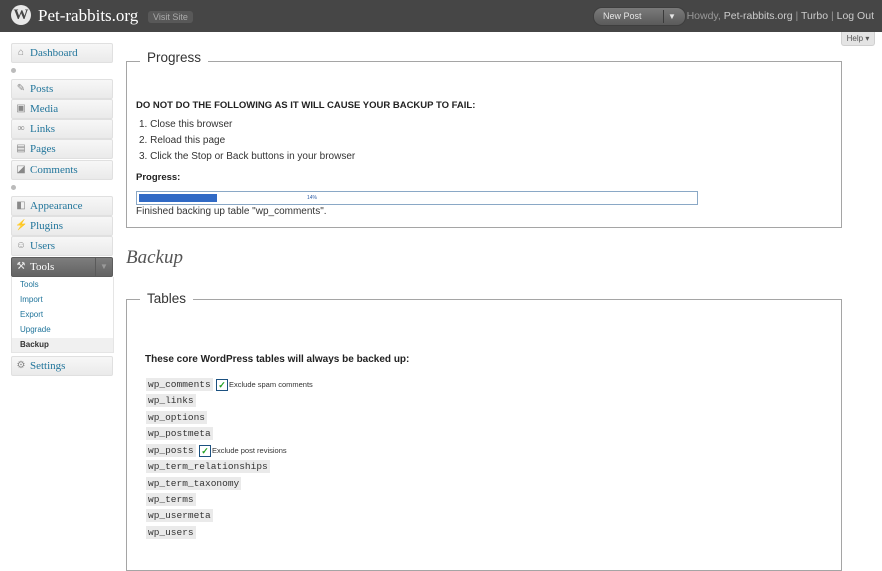 Image resolution: width=882 pixels, height=571 pixels. Describe the element at coordinates (231, 211) in the screenshot. I see `status-text: Finished backing up table "wp_comments".` at that location.